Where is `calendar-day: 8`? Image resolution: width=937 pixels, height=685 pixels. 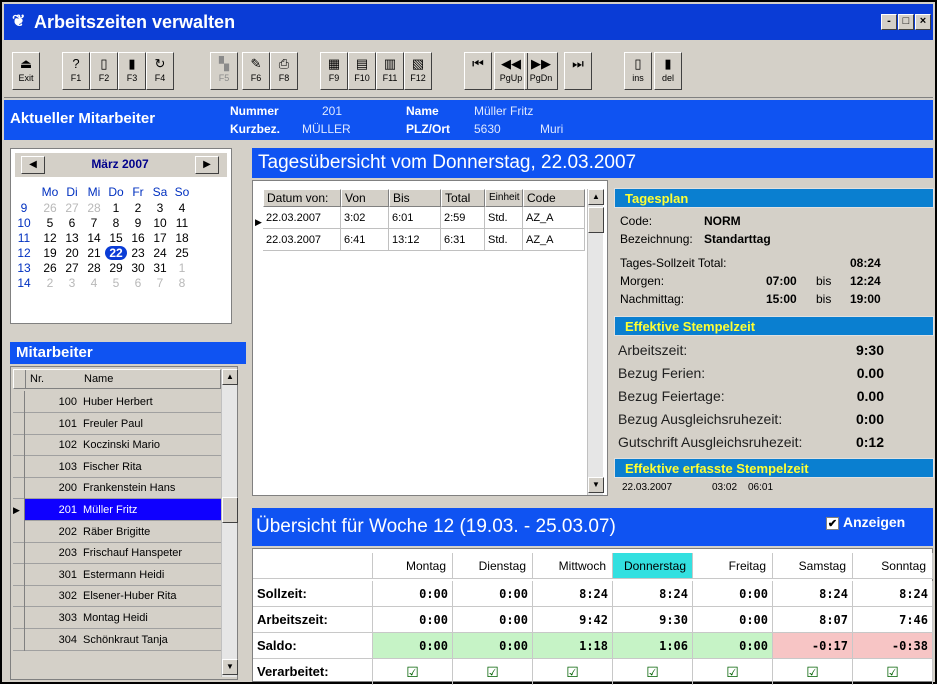 calendar-day: 8 is located at coordinates (116, 223).